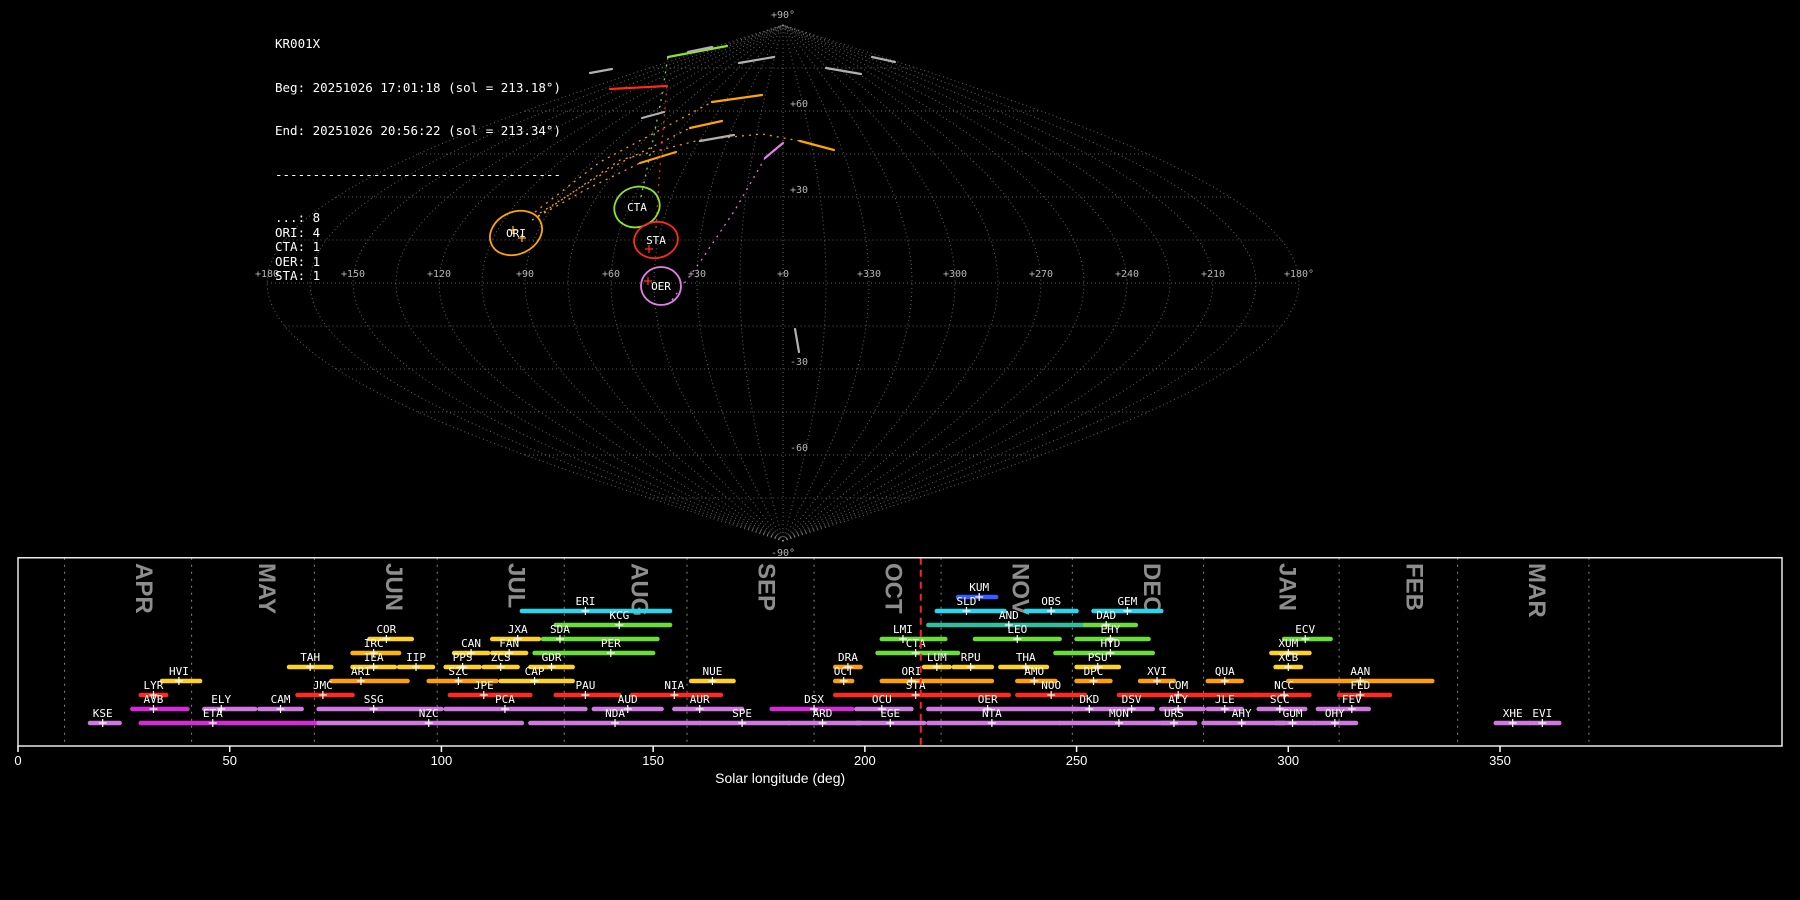  Describe the element at coordinates (585, 601) in the screenshot. I see `shower-code-label-eri: ERI` at that location.